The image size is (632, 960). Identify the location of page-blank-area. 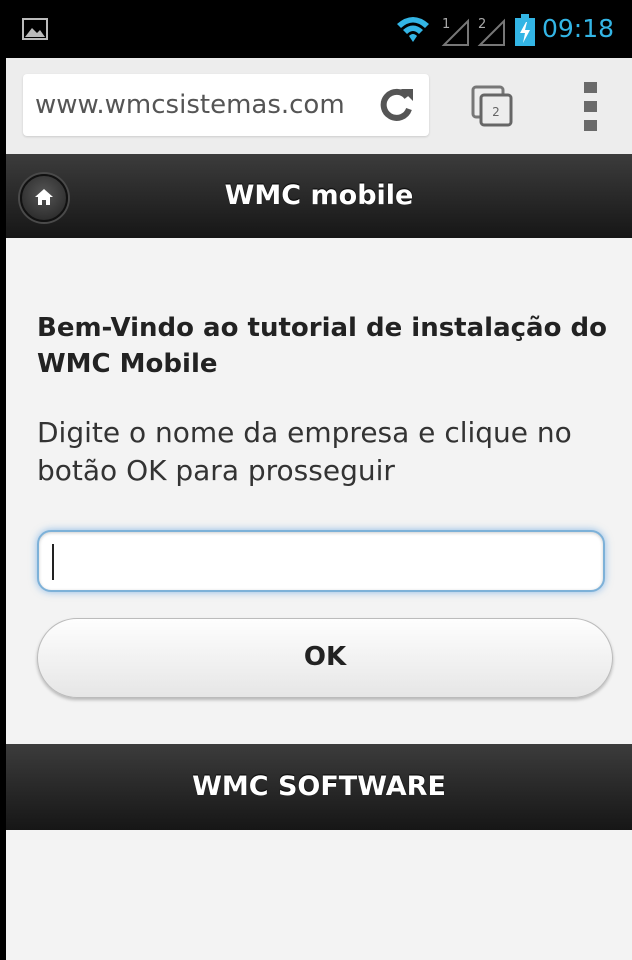
(319, 895).